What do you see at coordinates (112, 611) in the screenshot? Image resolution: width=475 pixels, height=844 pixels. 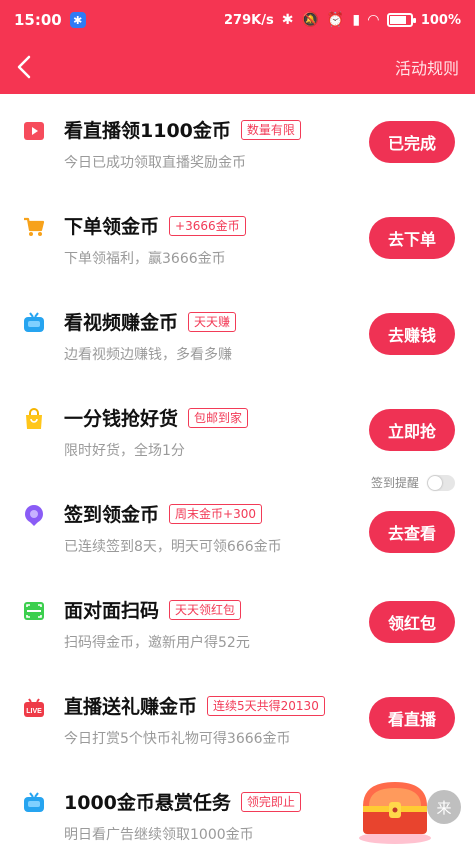 I see `task-title: 面对面扫码` at bounding box center [112, 611].